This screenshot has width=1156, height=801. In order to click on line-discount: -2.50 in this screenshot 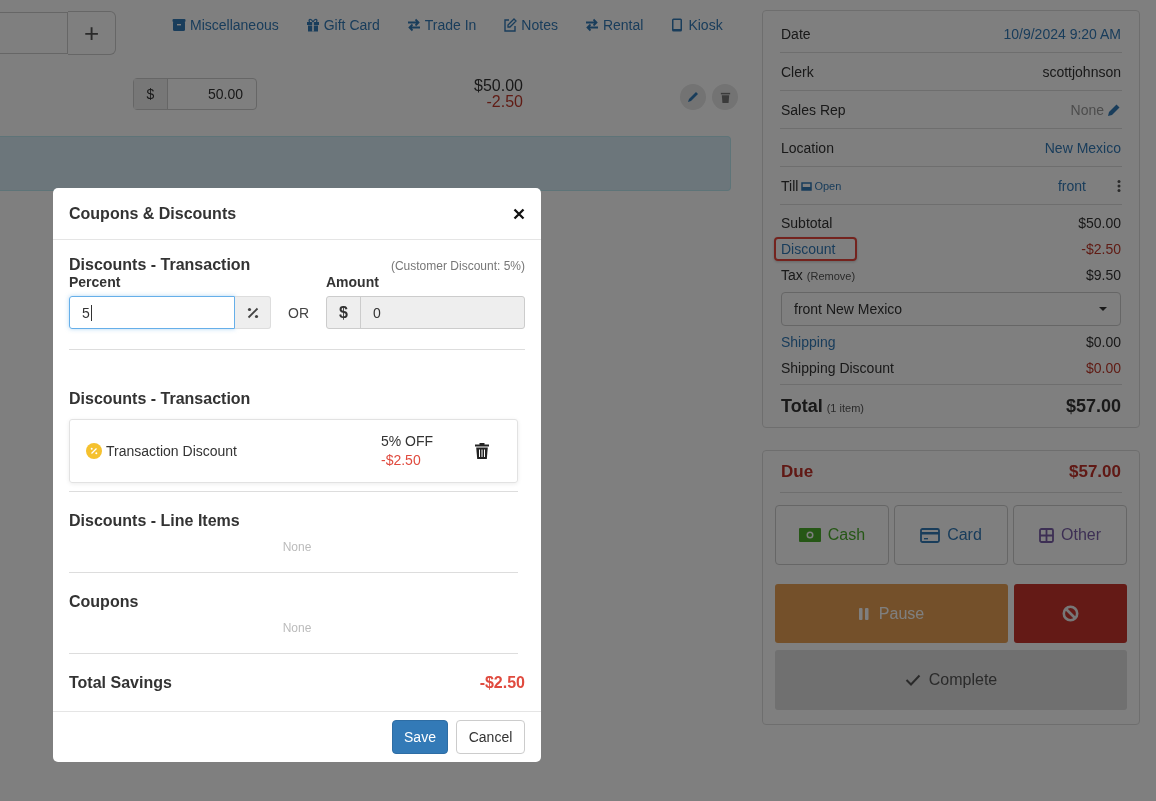, I will do `click(504, 102)`.